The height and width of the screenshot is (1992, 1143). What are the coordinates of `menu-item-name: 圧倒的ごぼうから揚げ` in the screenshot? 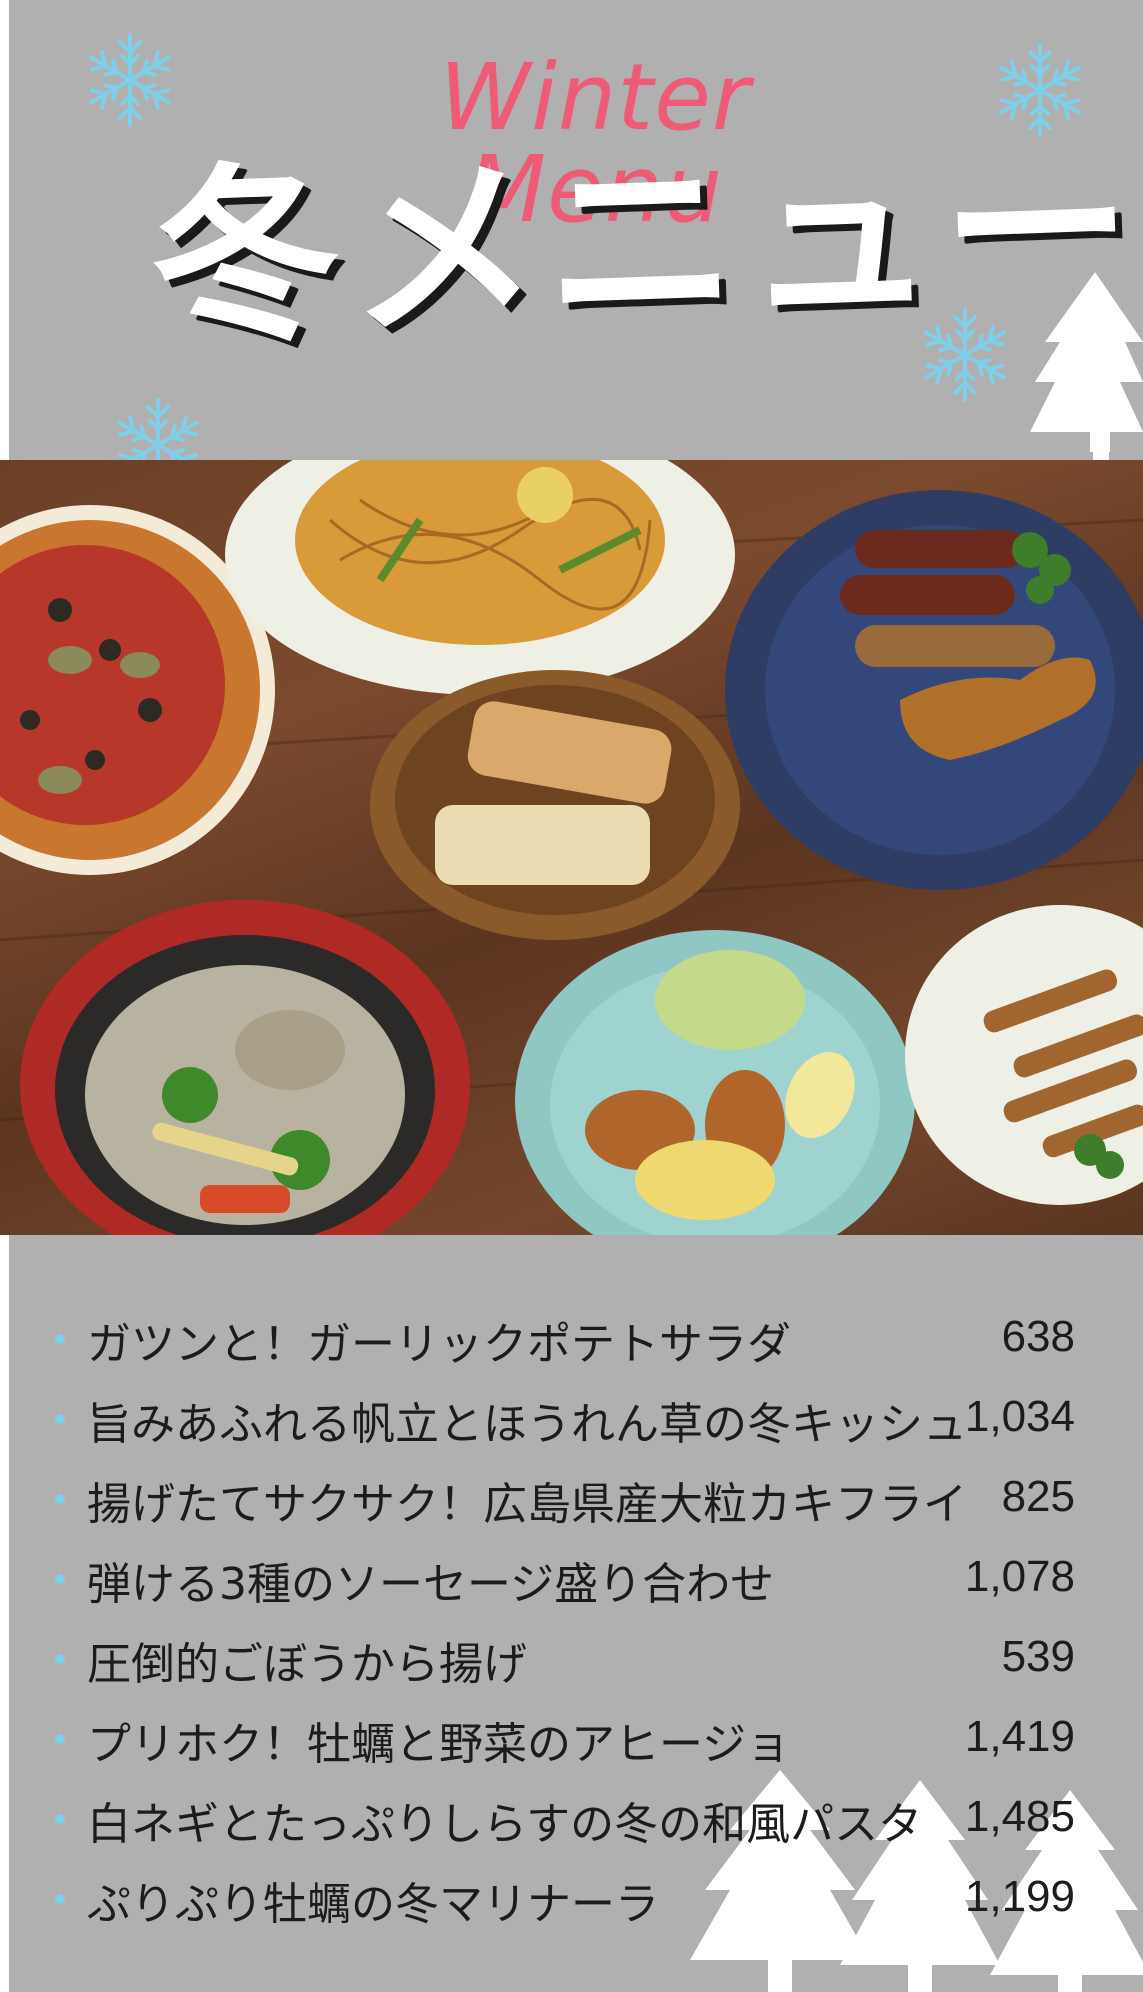 It's located at (307, 1664).